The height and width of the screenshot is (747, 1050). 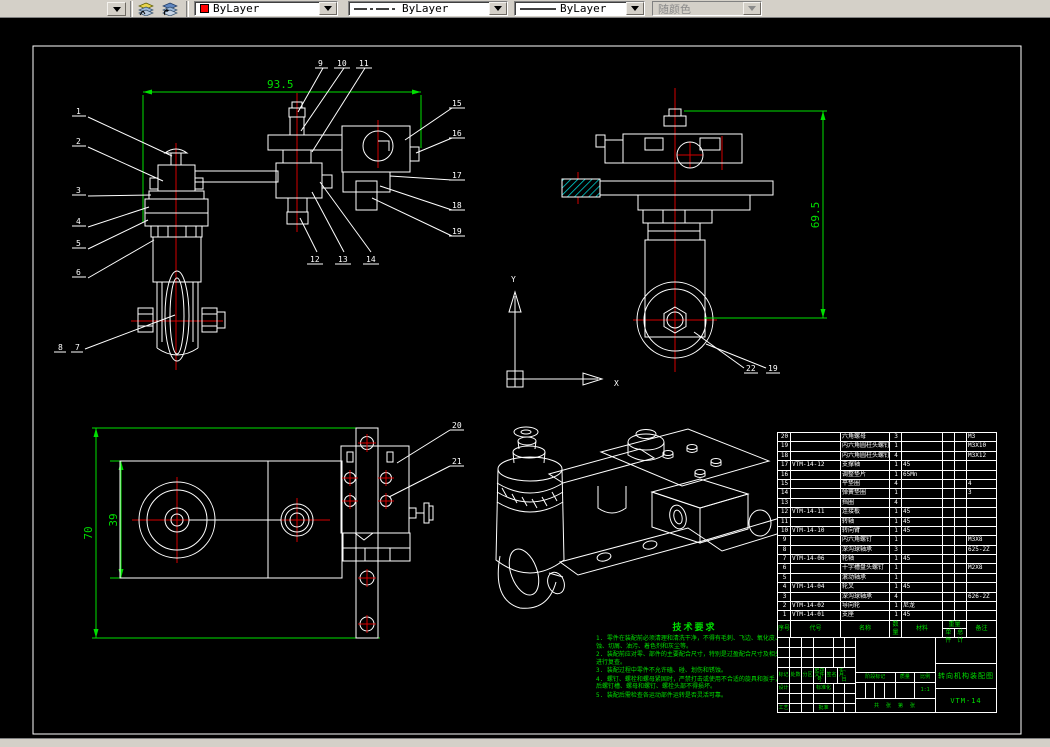 What do you see at coordinates (979, 596) in the screenshot?
I see `bom-note: 626-2Z` at bounding box center [979, 596].